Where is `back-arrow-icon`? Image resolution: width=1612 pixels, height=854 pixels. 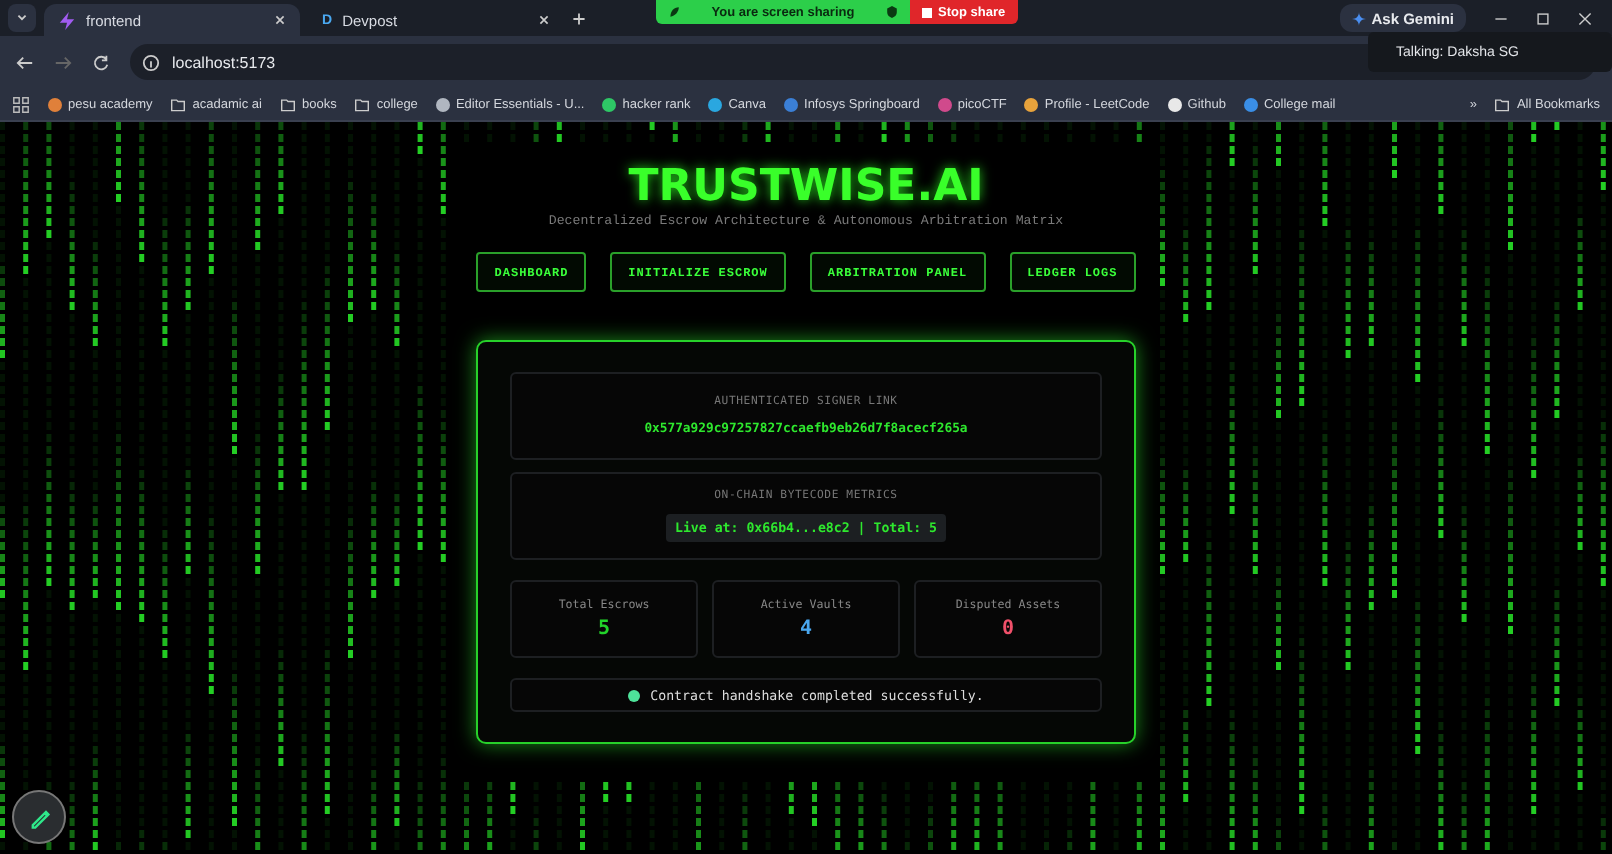 back-arrow-icon is located at coordinates (25, 62).